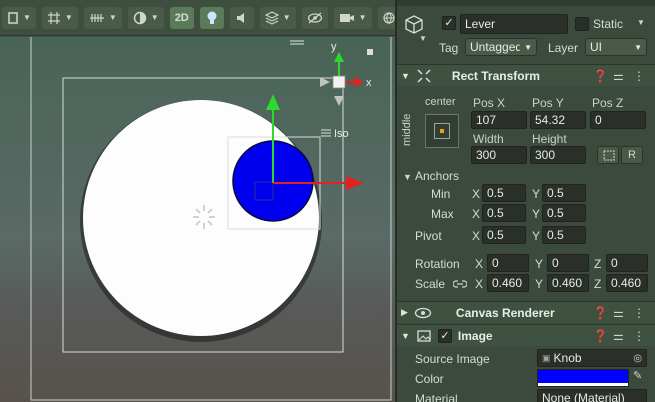 This screenshot has height=402, width=655. I want to click on anchors-label: Anchors, so click(437, 176).